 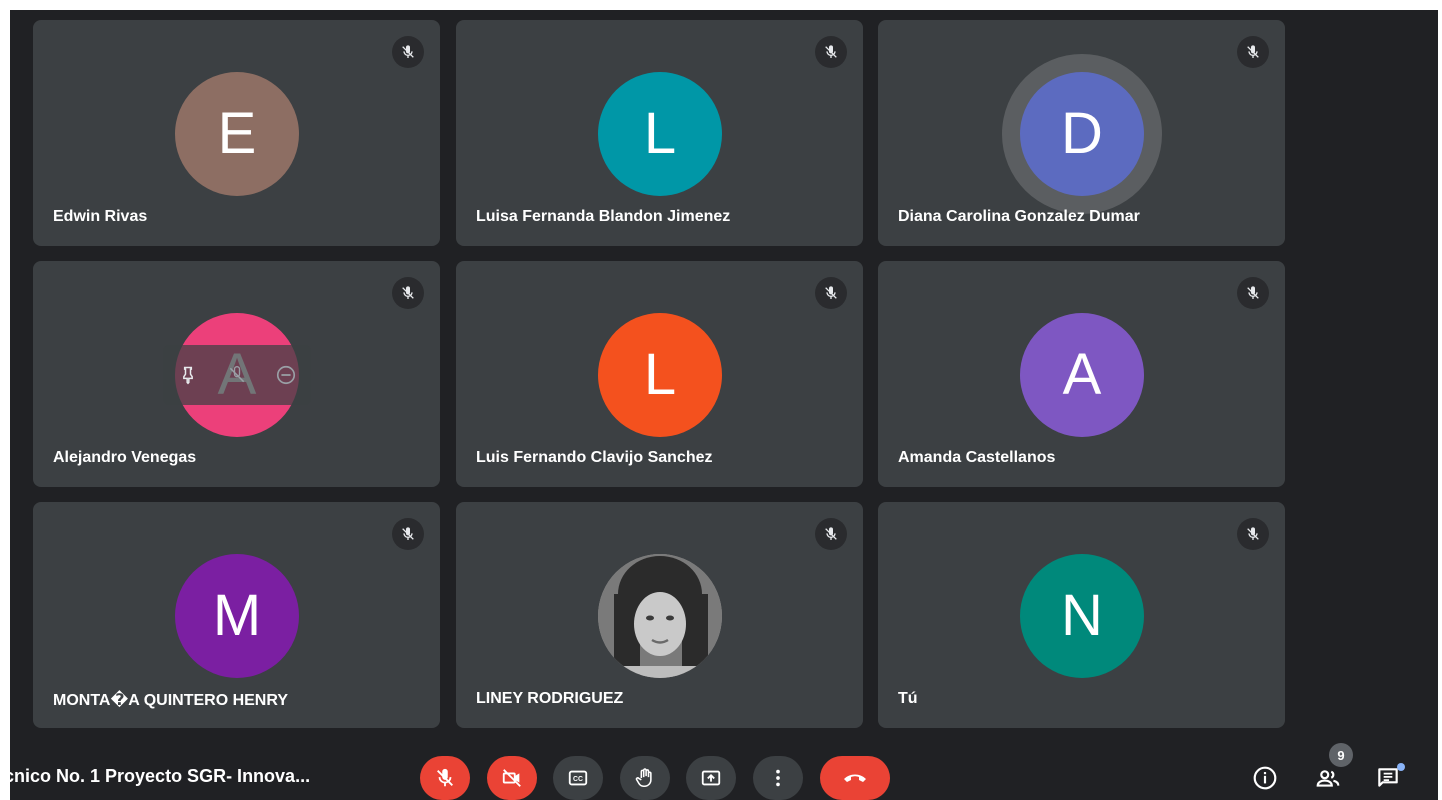 I want to click on avatar: D, so click(x=1082, y=134).